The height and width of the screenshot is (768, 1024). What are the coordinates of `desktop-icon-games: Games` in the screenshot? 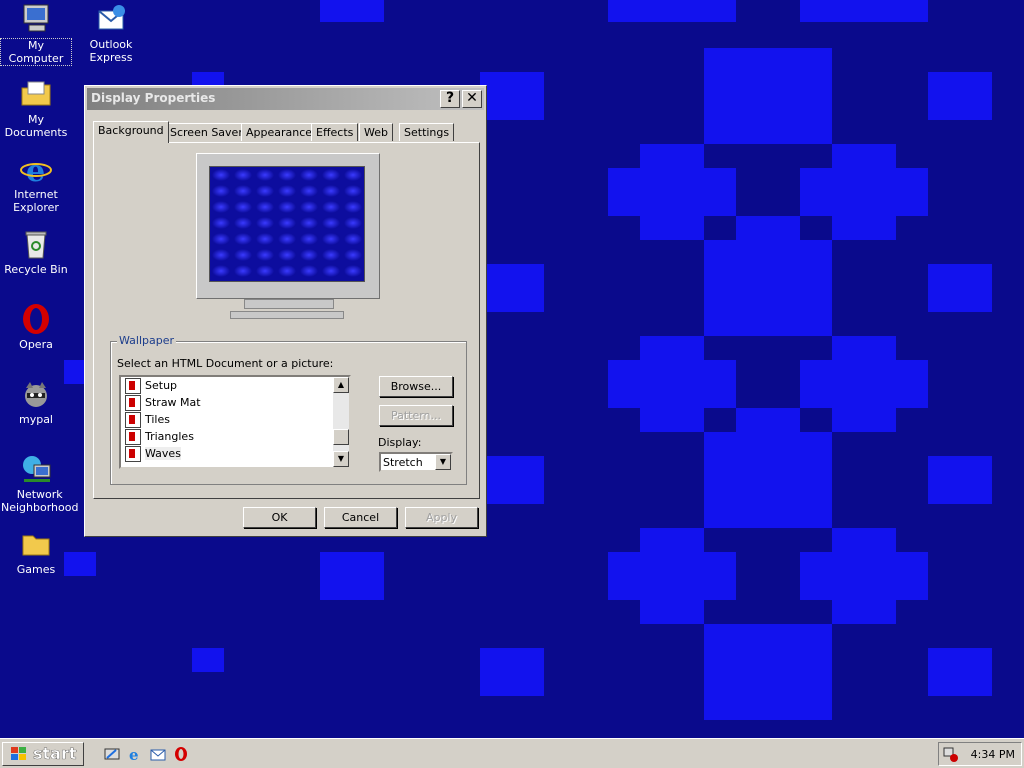 It's located at (36, 552).